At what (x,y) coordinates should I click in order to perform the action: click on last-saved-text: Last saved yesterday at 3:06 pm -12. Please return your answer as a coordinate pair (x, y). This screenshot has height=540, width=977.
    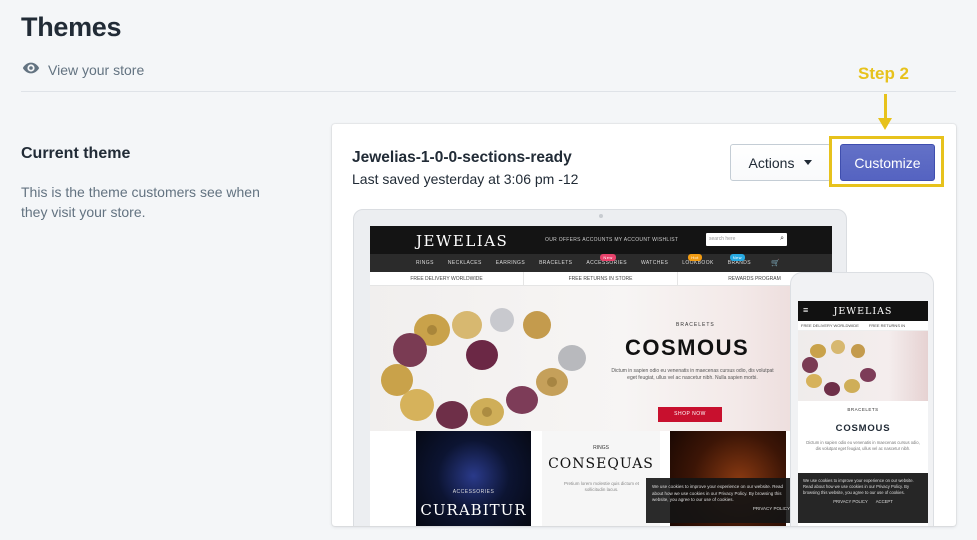
    Looking at the image, I should click on (465, 179).